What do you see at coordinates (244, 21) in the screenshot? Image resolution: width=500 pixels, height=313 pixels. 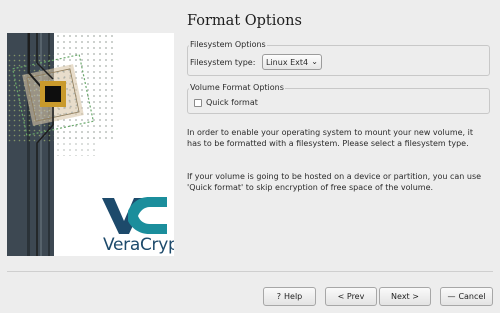 I see `page-title: Format Options` at bounding box center [244, 21].